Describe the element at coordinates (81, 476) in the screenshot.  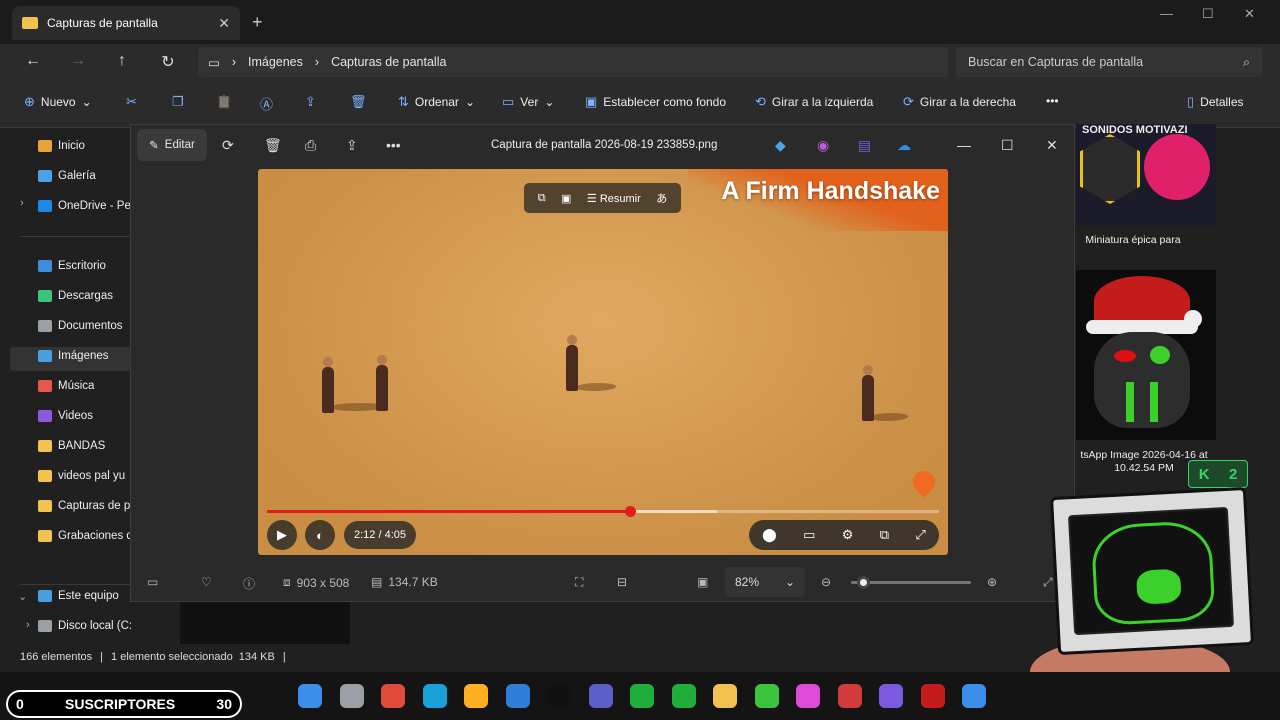
I see `sidebar-item-videos-pal-yu: videos pal yu` at that location.